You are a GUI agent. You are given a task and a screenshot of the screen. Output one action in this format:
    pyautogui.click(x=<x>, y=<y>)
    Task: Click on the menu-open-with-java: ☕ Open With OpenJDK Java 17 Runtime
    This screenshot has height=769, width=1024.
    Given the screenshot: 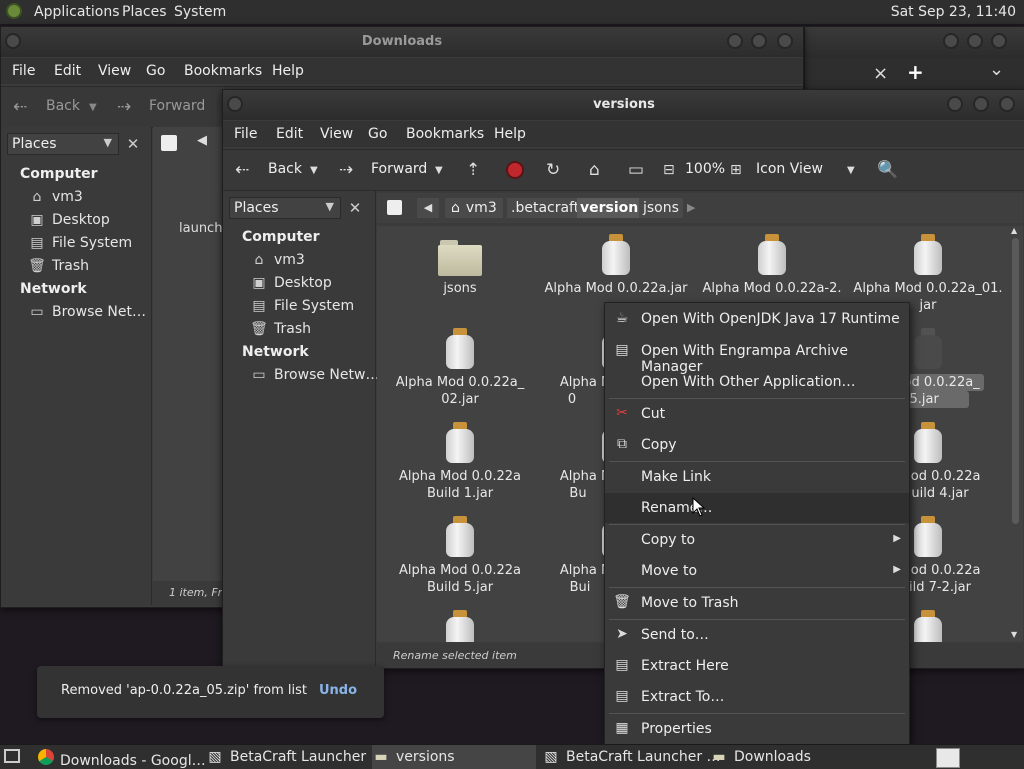 What is the action you would take?
    pyautogui.click(x=757, y=319)
    